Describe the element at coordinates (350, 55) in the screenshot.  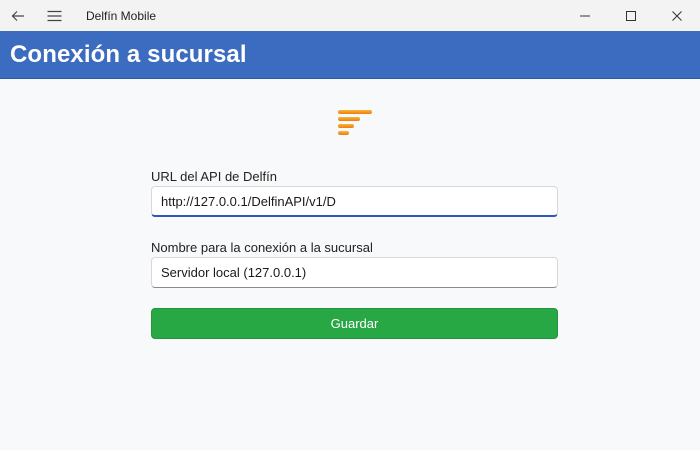
I see `page-header: Conexión a sucursal` at that location.